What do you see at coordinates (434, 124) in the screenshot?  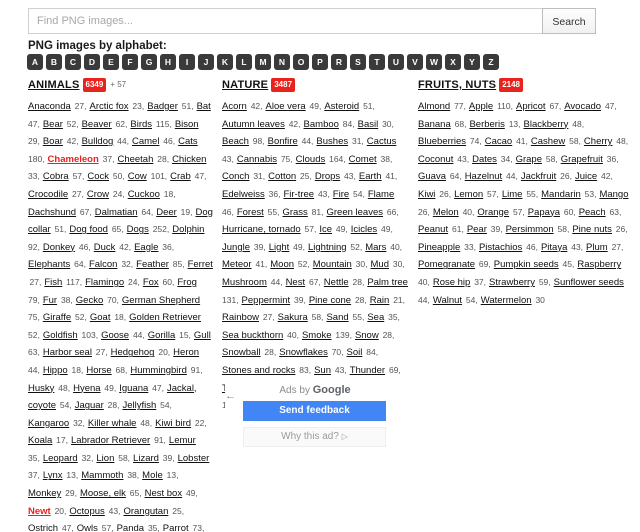 I see `category-item-link: Banana` at bounding box center [434, 124].